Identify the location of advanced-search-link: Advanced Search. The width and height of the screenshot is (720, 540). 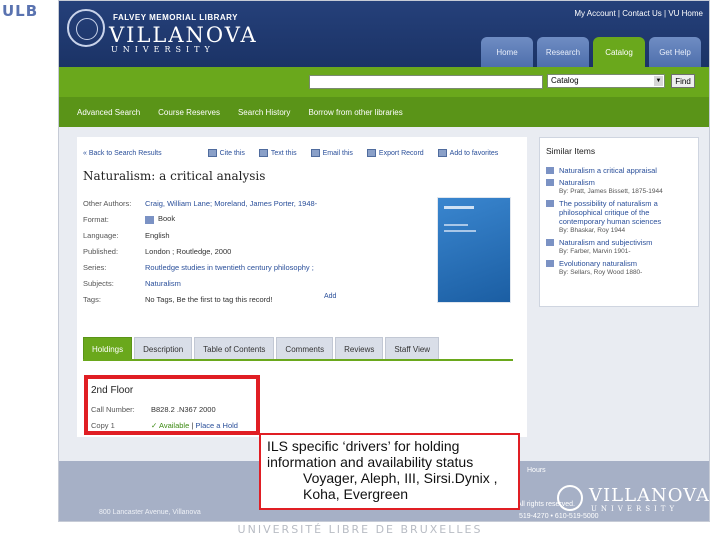
(108, 112).